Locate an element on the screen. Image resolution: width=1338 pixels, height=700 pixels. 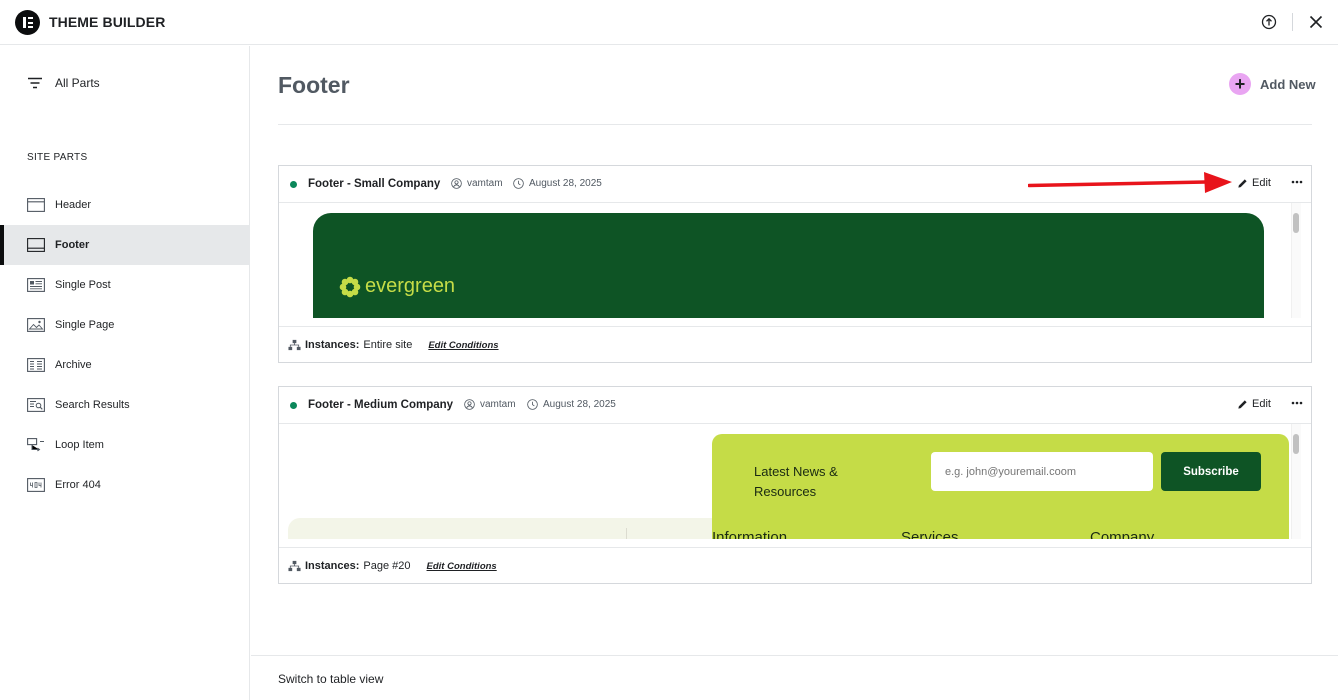
page-title: Footer is located at coordinates (314, 85).